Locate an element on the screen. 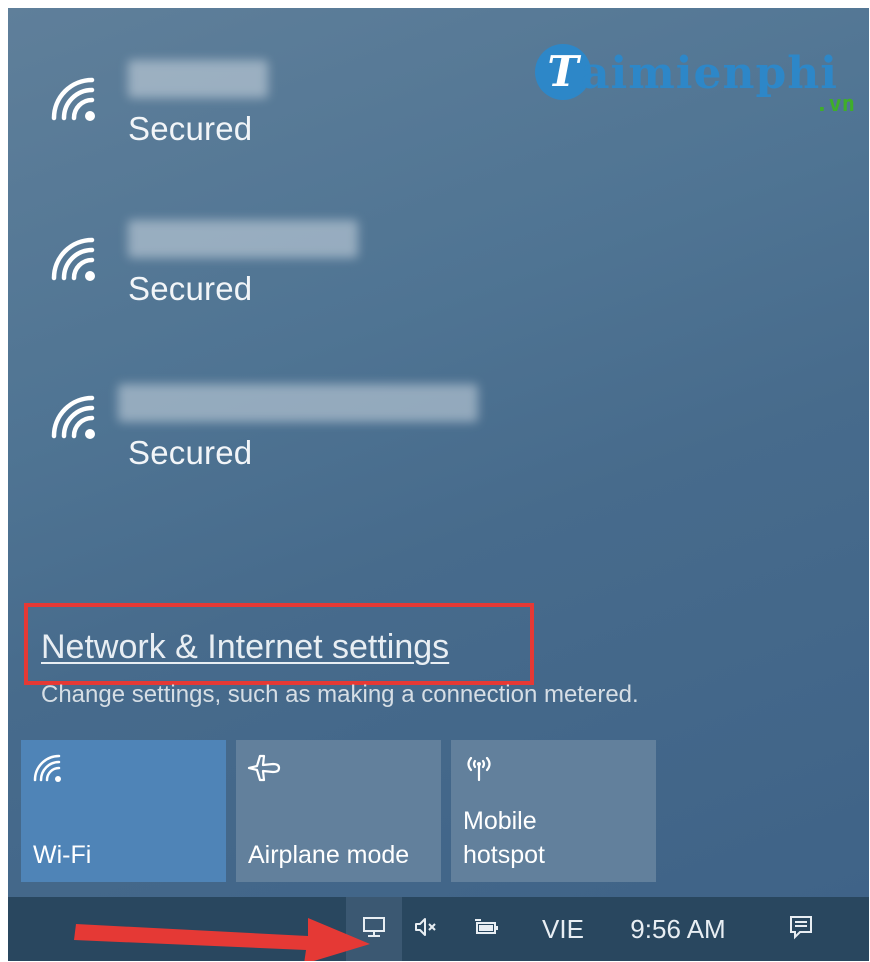 The width and height of the screenshot is (870, 962). airplane-mode-tile: Airplane mode is located at coordinates (338, 811).